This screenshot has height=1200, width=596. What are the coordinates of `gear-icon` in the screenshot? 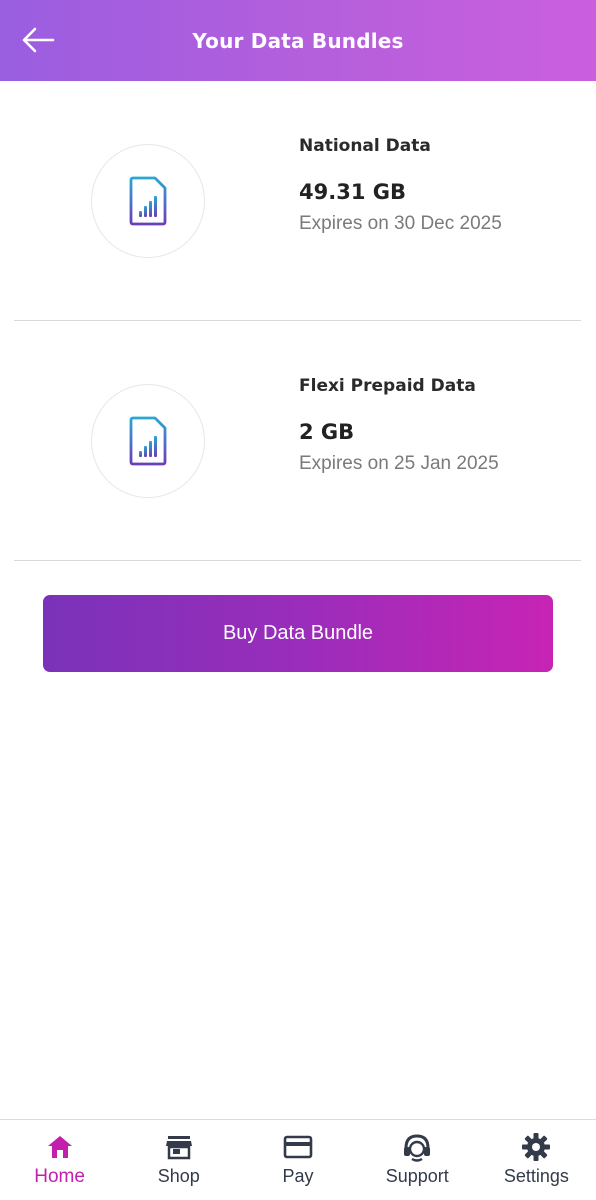 It's located at (536, 1147).